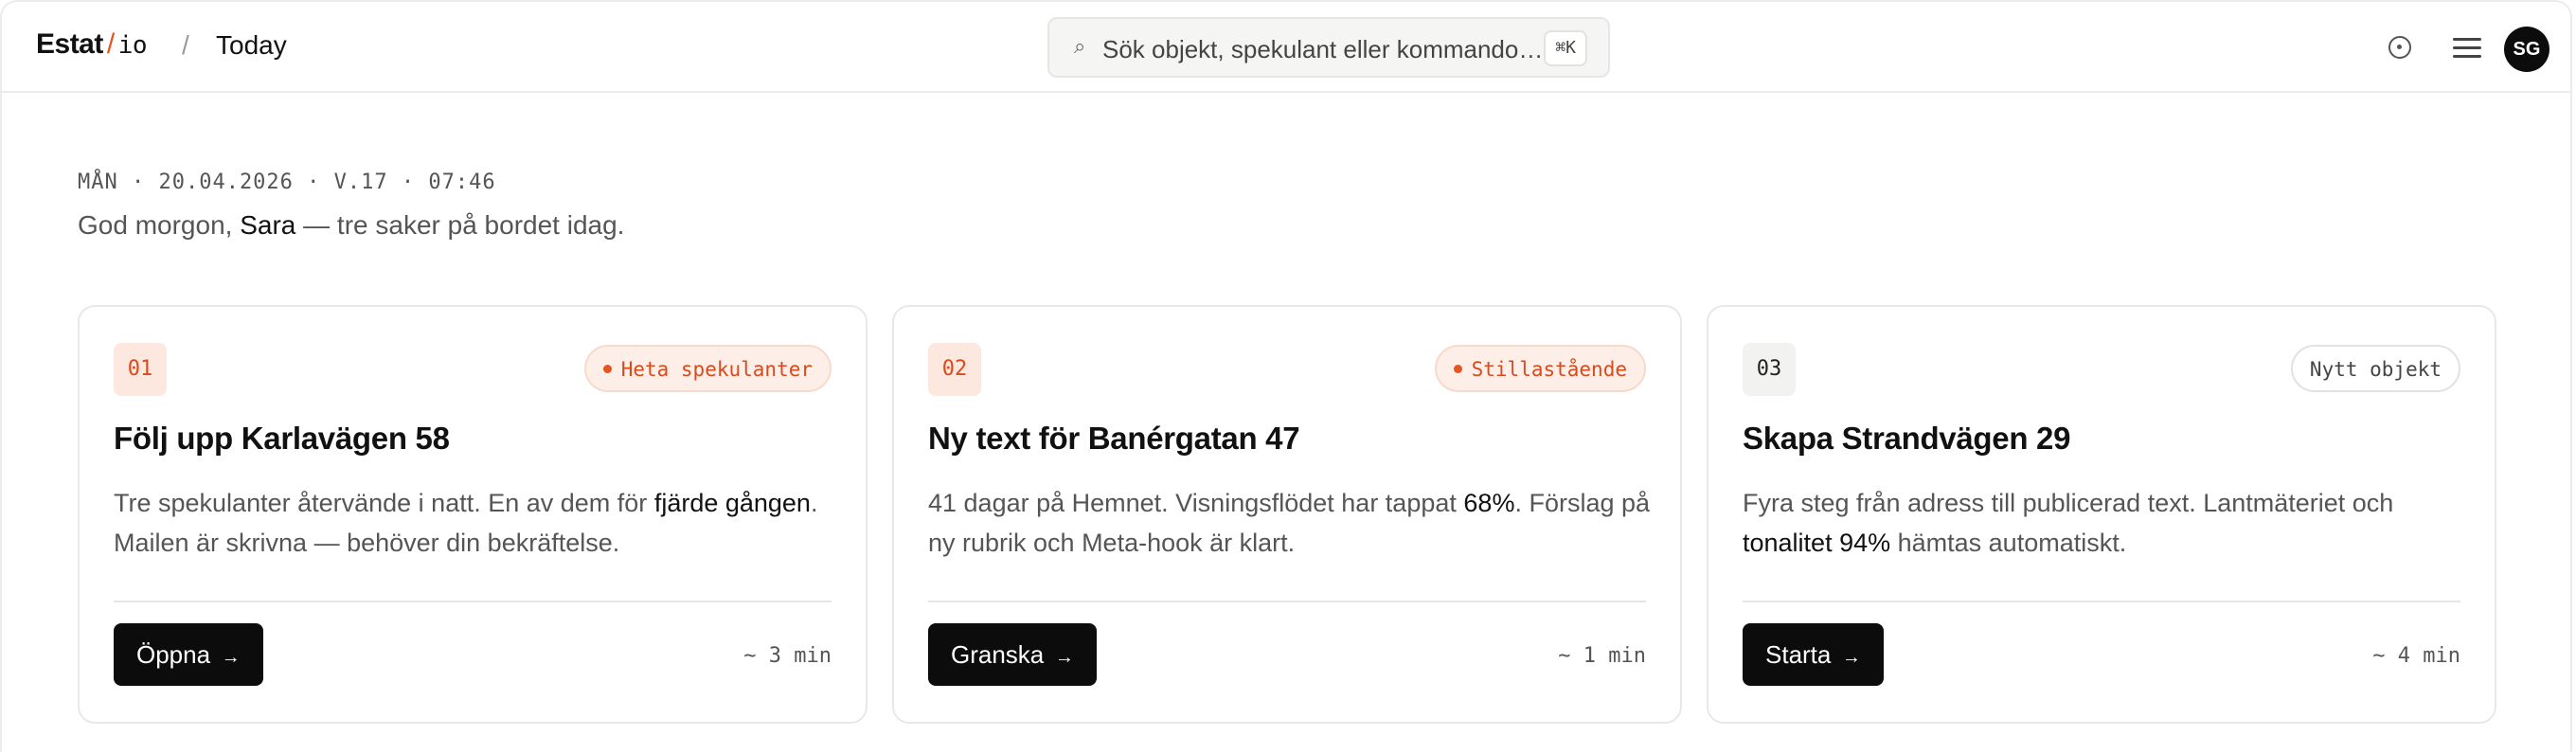 The width and height of the screenshot is (2576, 754). I want to click on greeting-prefix: God morgon,, so click(155, 225).